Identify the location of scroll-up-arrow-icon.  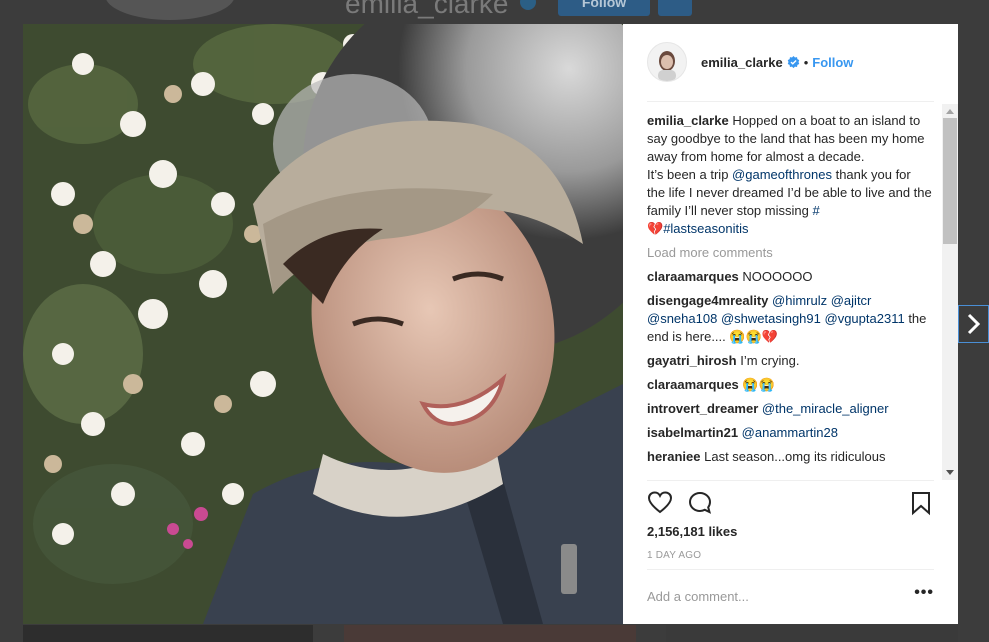
(950, 111).